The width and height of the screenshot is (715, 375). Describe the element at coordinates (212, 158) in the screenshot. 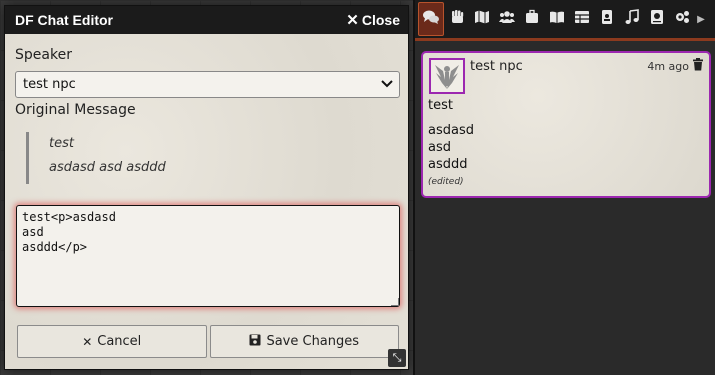

I see `original-message-quote: test asdasd asd asddd` at that location.